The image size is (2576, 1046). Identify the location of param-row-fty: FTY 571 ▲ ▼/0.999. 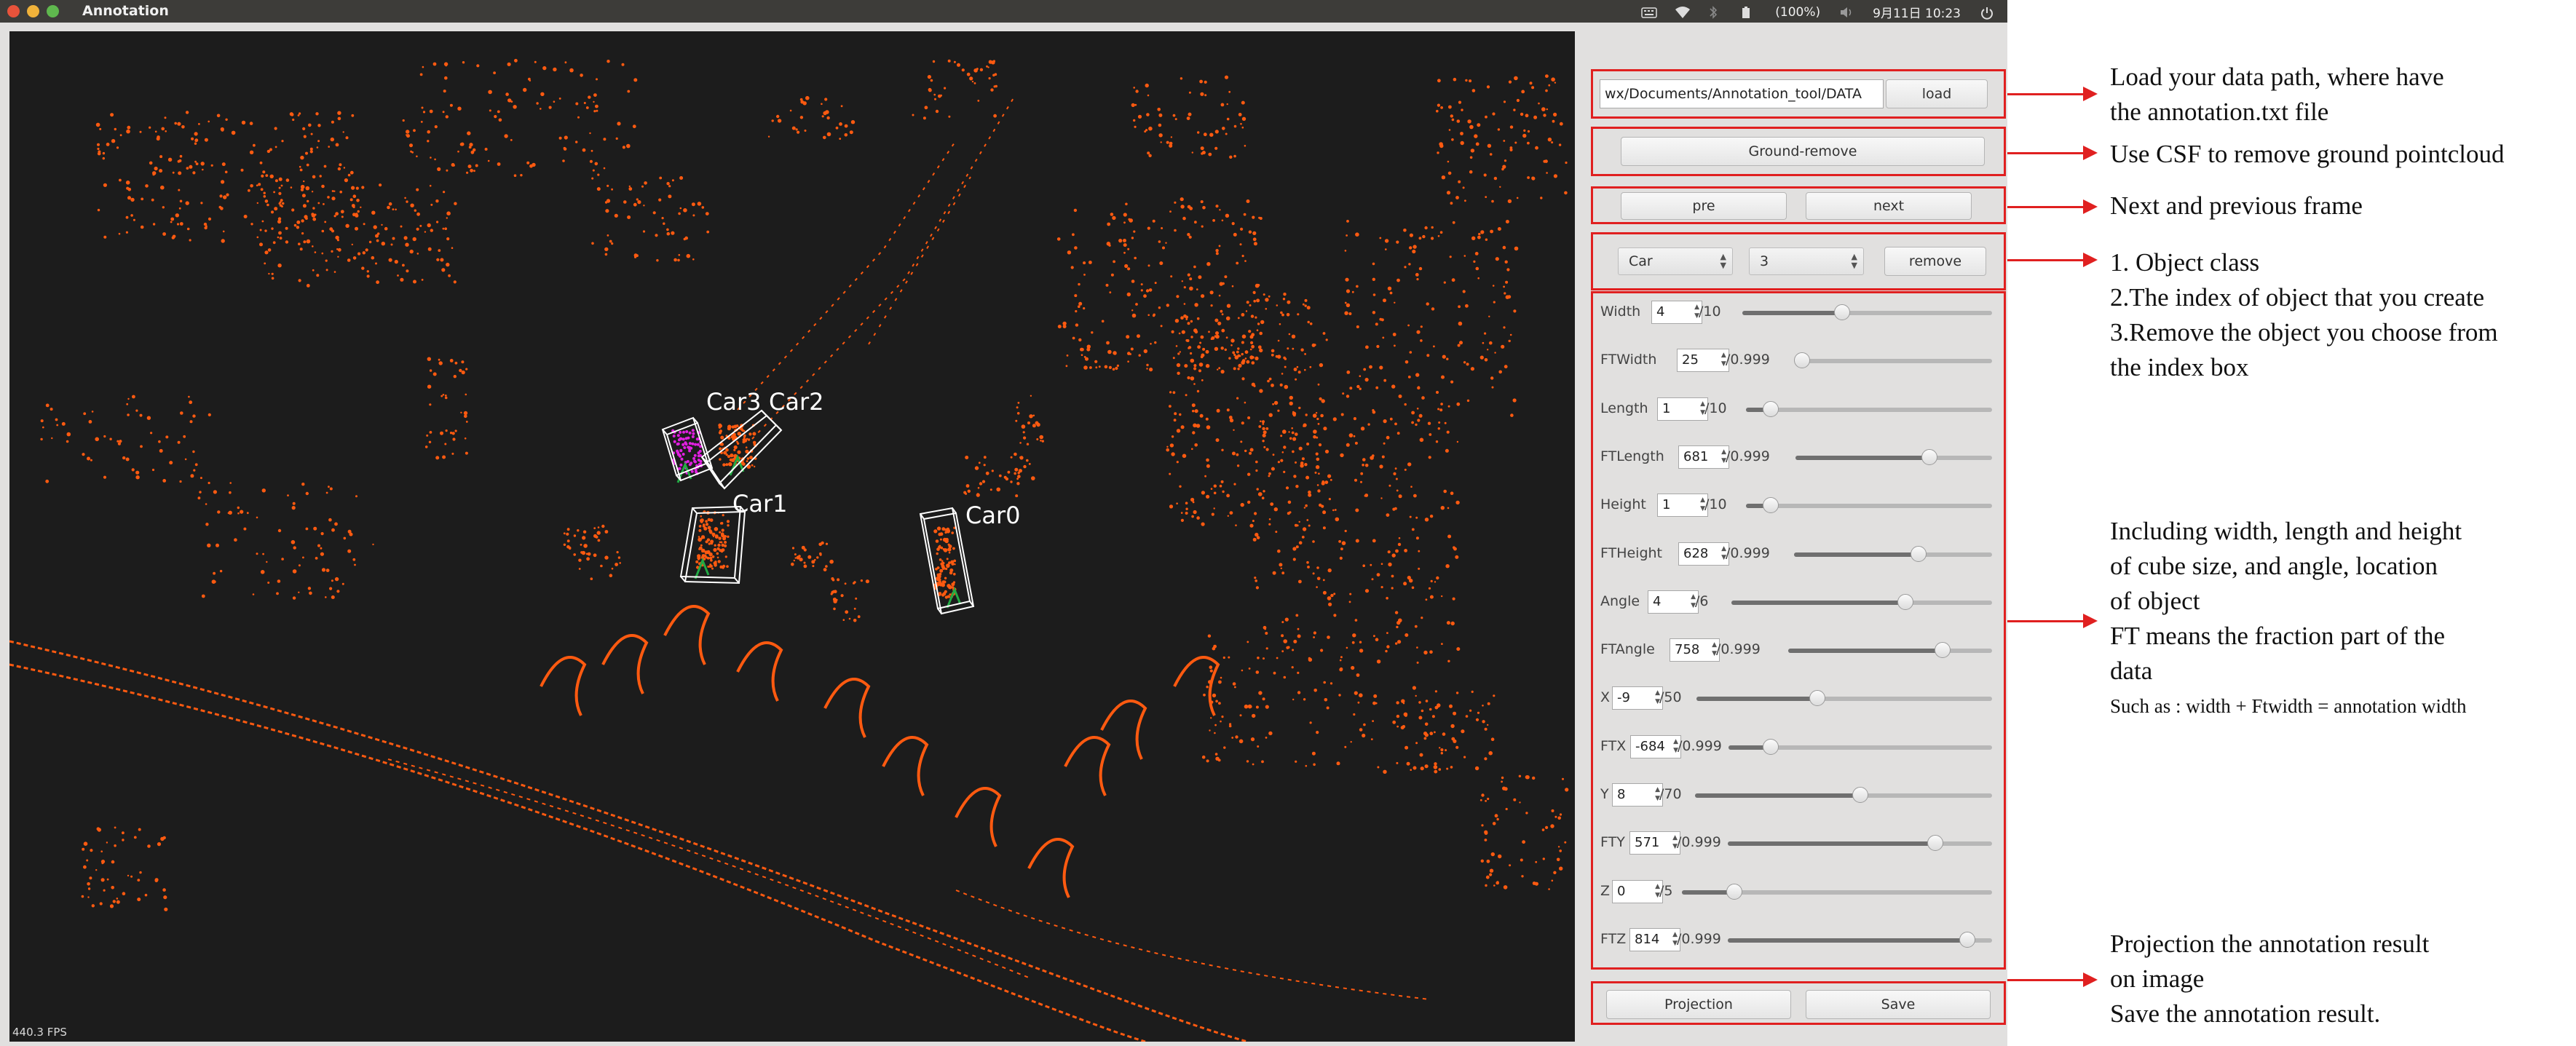
(1798, 842).